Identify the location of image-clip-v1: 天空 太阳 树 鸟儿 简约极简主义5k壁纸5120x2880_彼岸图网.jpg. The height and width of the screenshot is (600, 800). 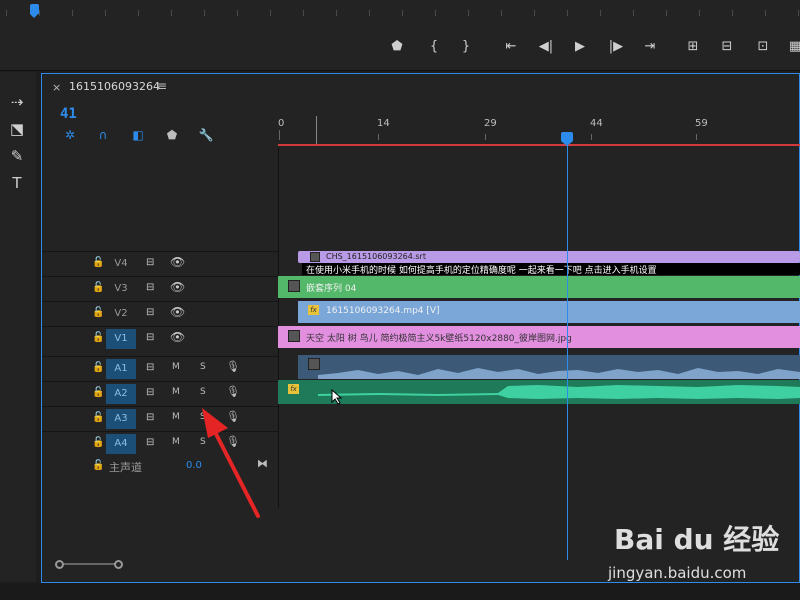
(539, 337).